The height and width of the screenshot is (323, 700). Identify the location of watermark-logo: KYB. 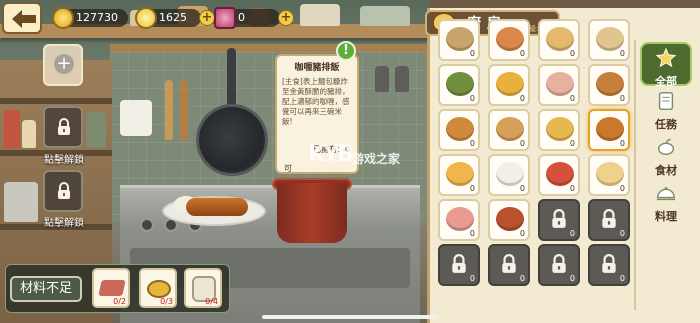
(331, 154).